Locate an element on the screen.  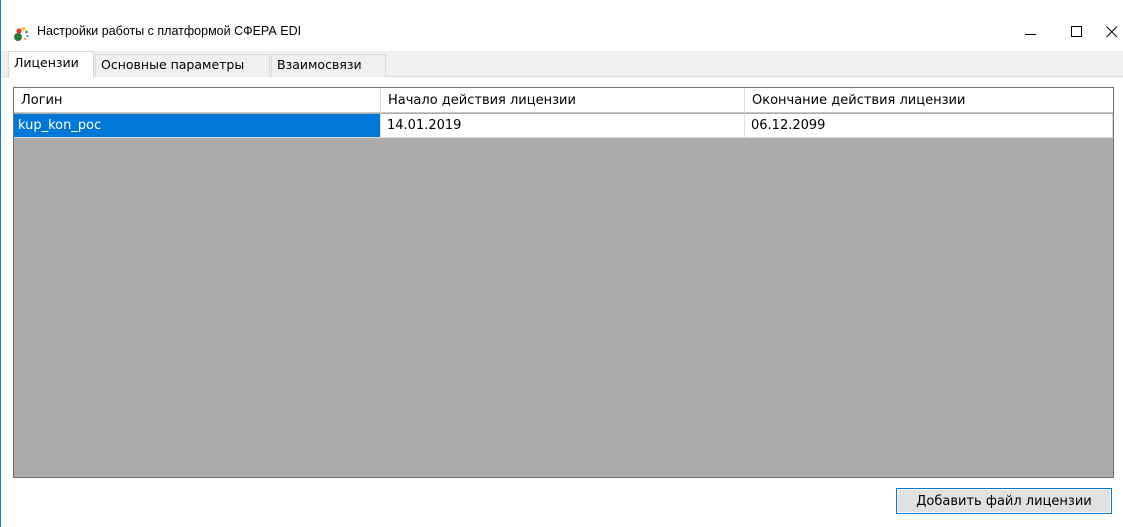
table-row: kup_kon_poc 14.01.2019 06.12.2099 is located at coordinates (563, 126).